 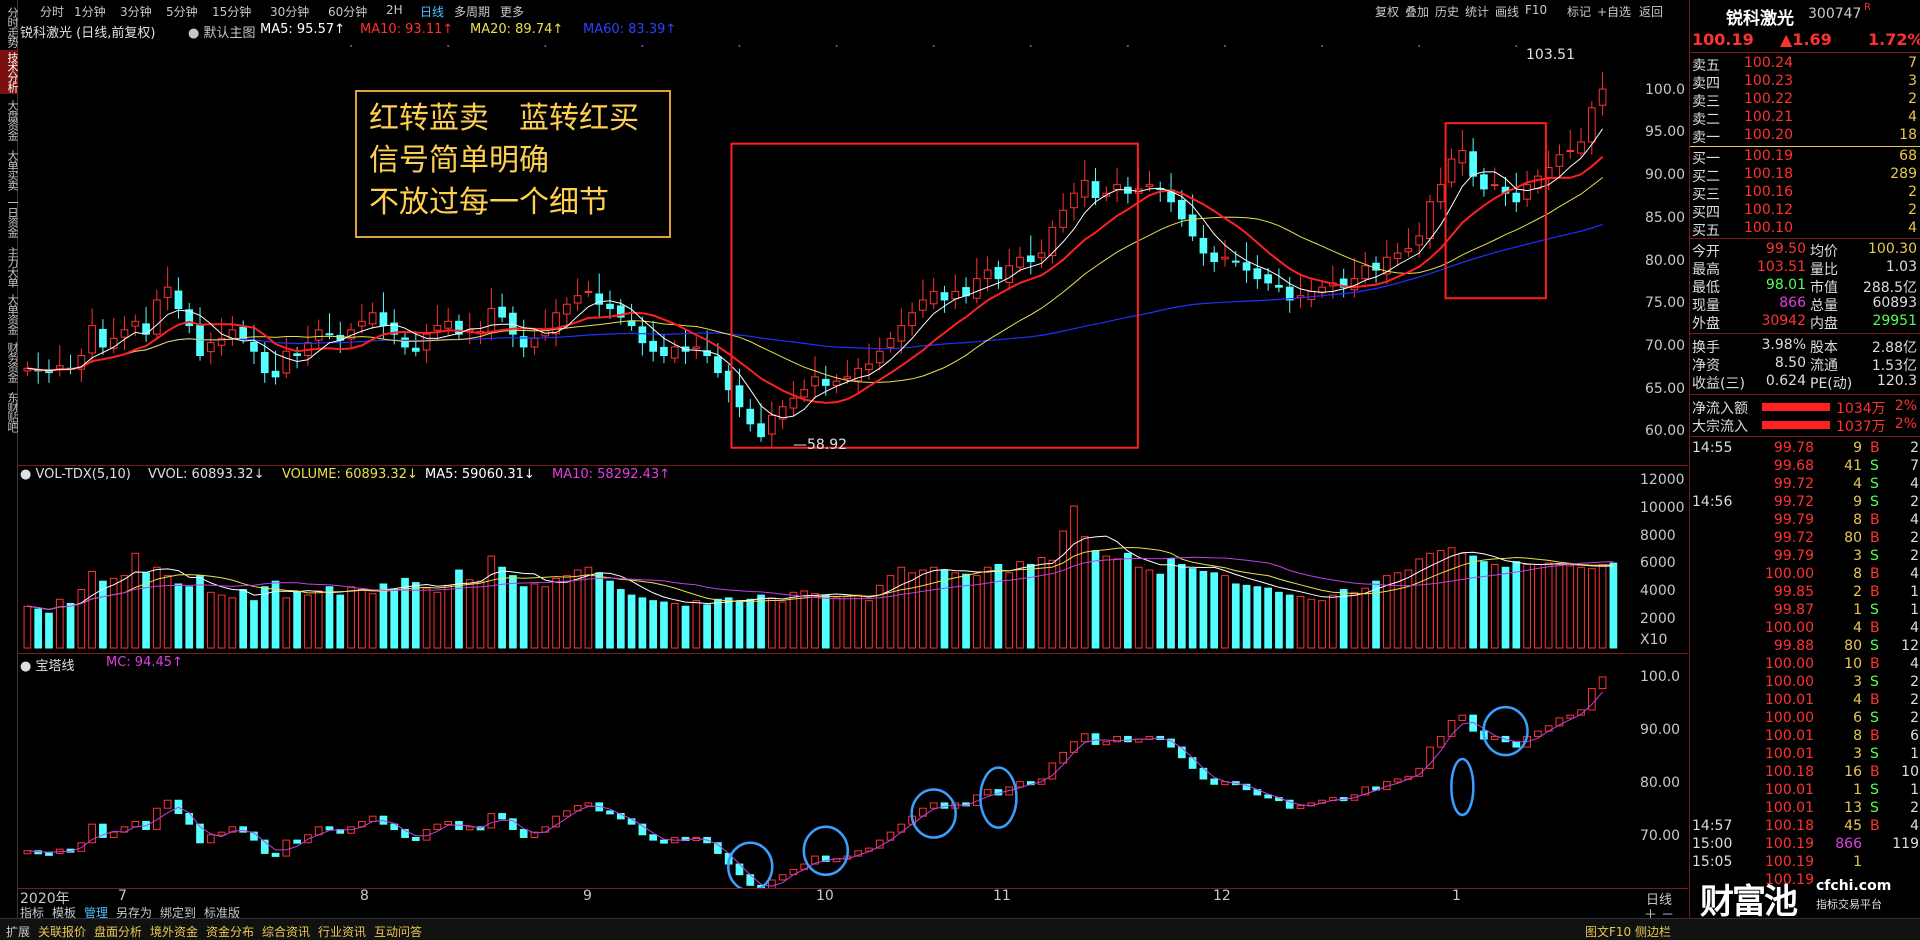 What do you see at coordinates (9, 27) in the screenshot?
I see `left-tab: 分时走势` at bounding box center [9, 27].